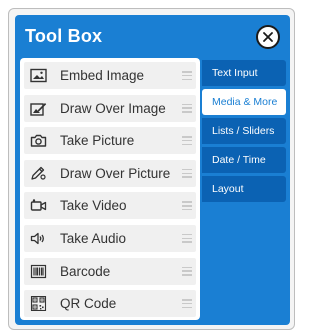 The height and width of the screenshot is (336, 320). I want to click on tool-item-label: Take Picture, so click(97, 141).